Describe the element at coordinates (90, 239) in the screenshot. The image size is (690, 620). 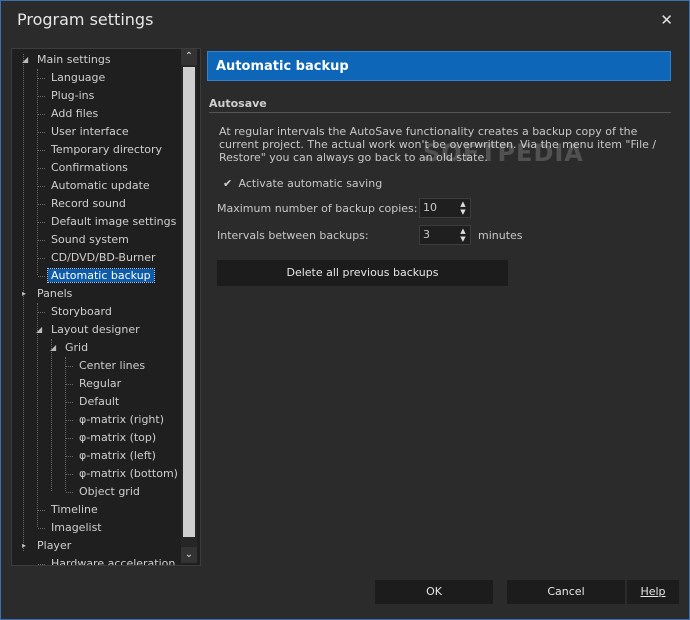
I see `tree-item-label: Sound system` at that location.